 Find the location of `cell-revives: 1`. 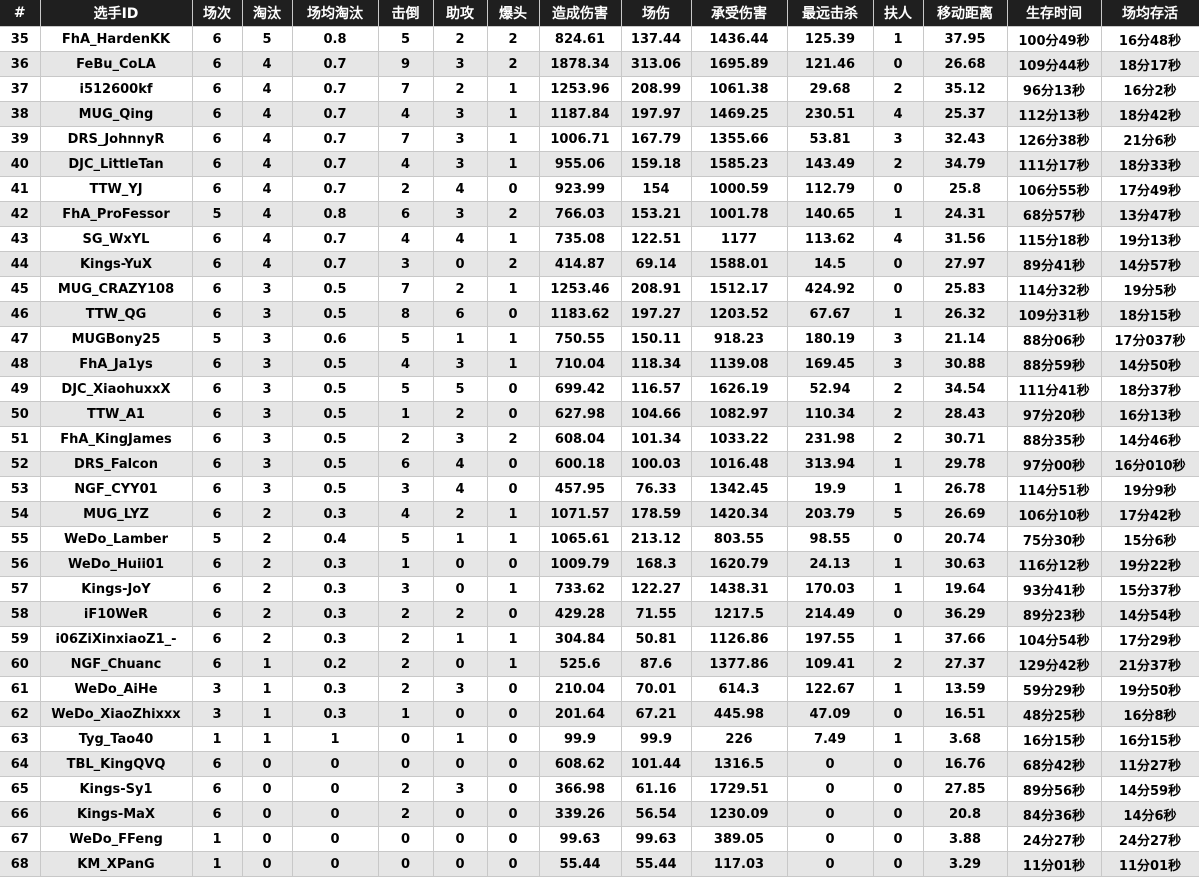

cell-revives: 1 is located at coordinates (898, 639).